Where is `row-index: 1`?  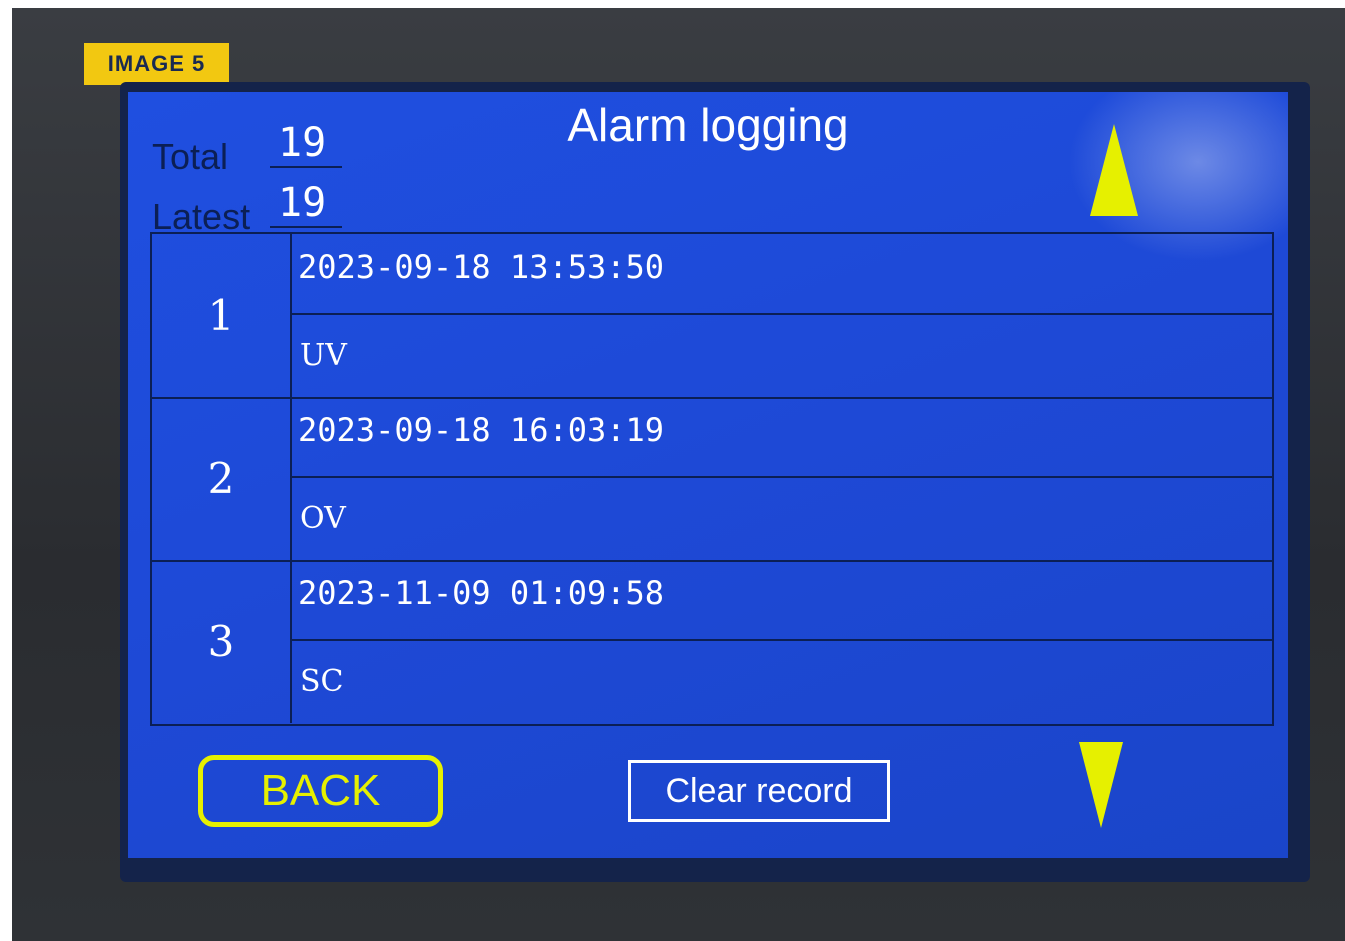
row-index: 1 is located at coordinates (222, 315).